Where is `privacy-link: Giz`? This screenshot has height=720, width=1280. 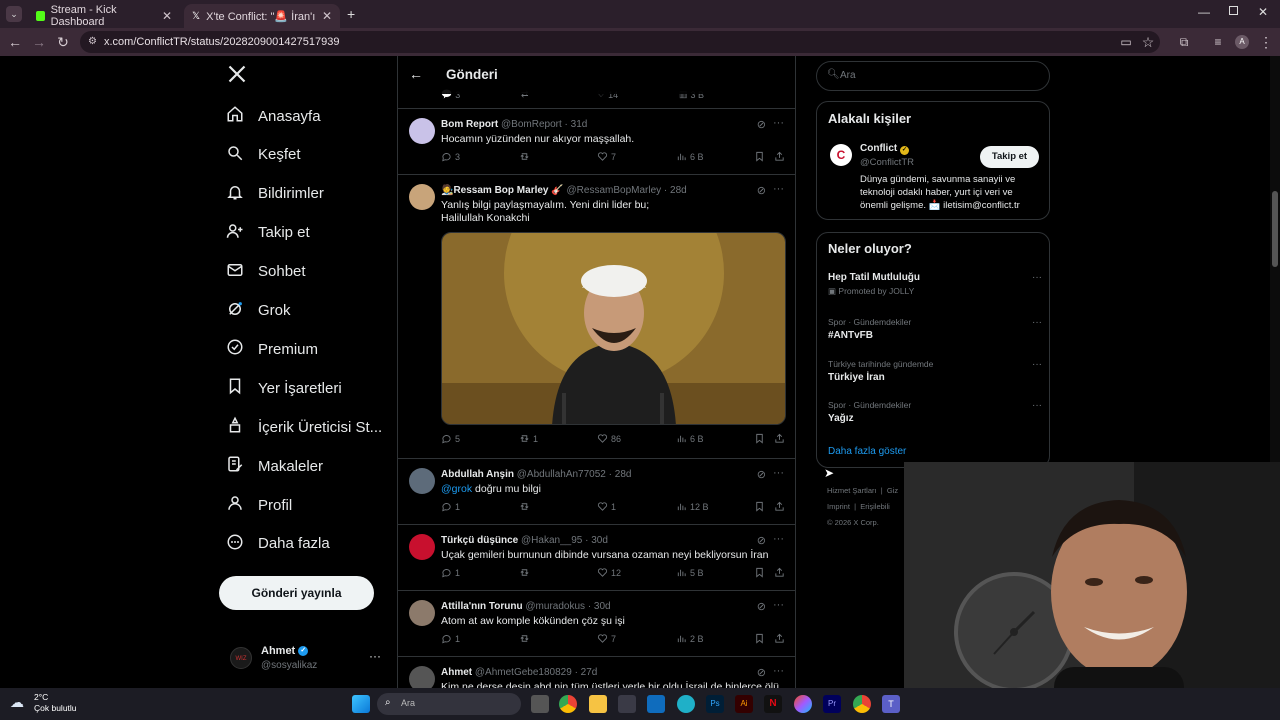 privacy-link: Giz is located at coordinates (892, 490).